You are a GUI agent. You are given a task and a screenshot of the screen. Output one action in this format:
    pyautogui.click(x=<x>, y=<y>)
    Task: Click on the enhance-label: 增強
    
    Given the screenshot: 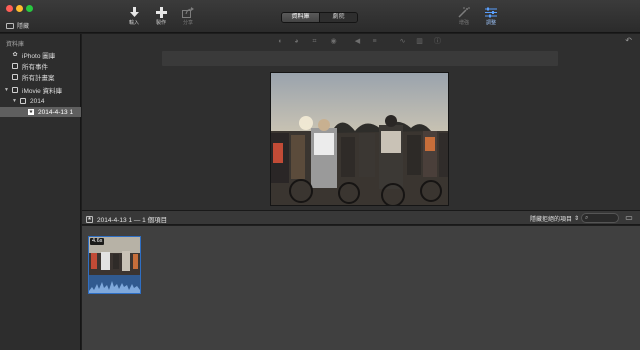 What is the action you would take?
    pyautogui.click(x=463, y=23)
    